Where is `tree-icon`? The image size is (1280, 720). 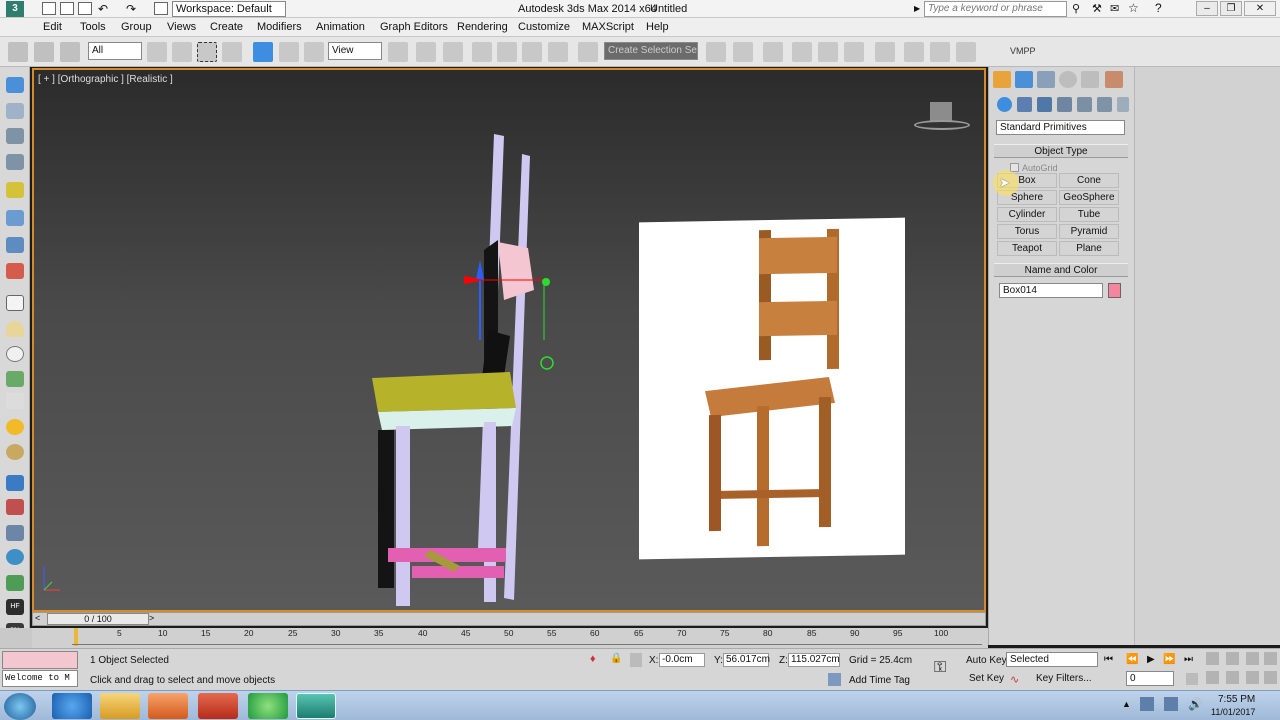
tree-icon is located at coordinates (15, 583).